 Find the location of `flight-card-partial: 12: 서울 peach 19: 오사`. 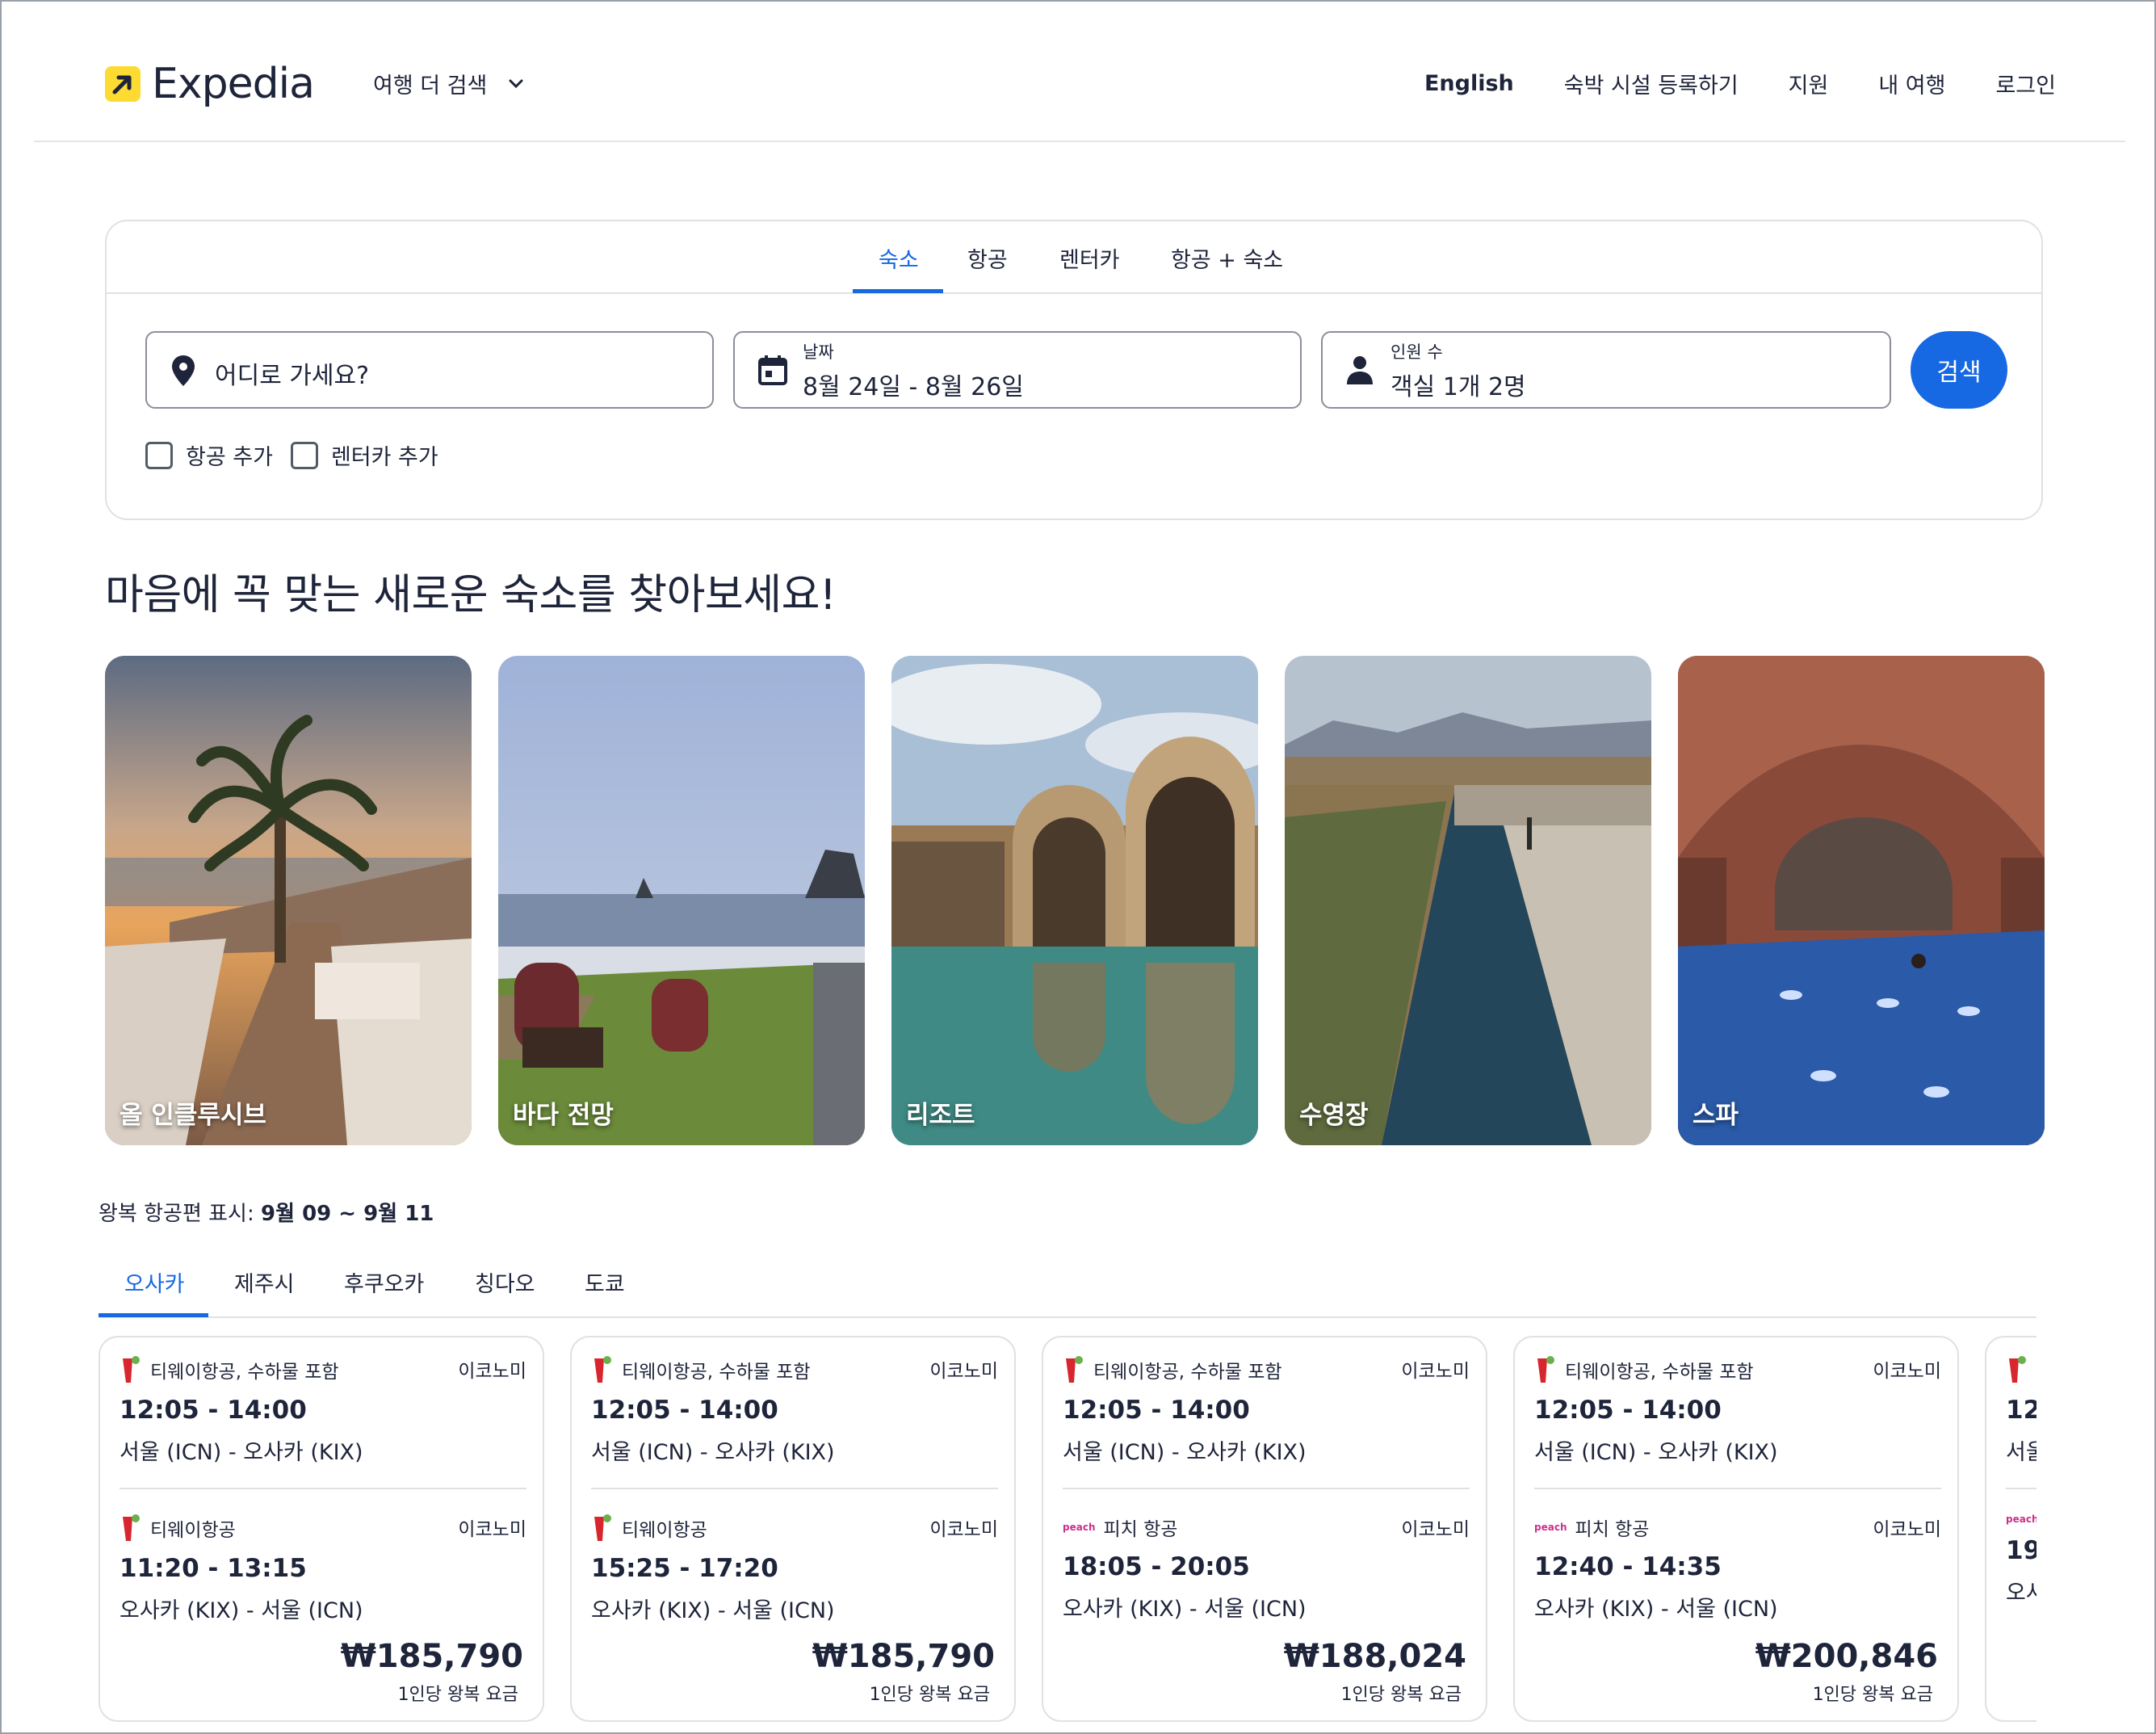

flight-card-partial: 12: 서울 peach 19: 오사 is located at coordinates (2010, 1529).